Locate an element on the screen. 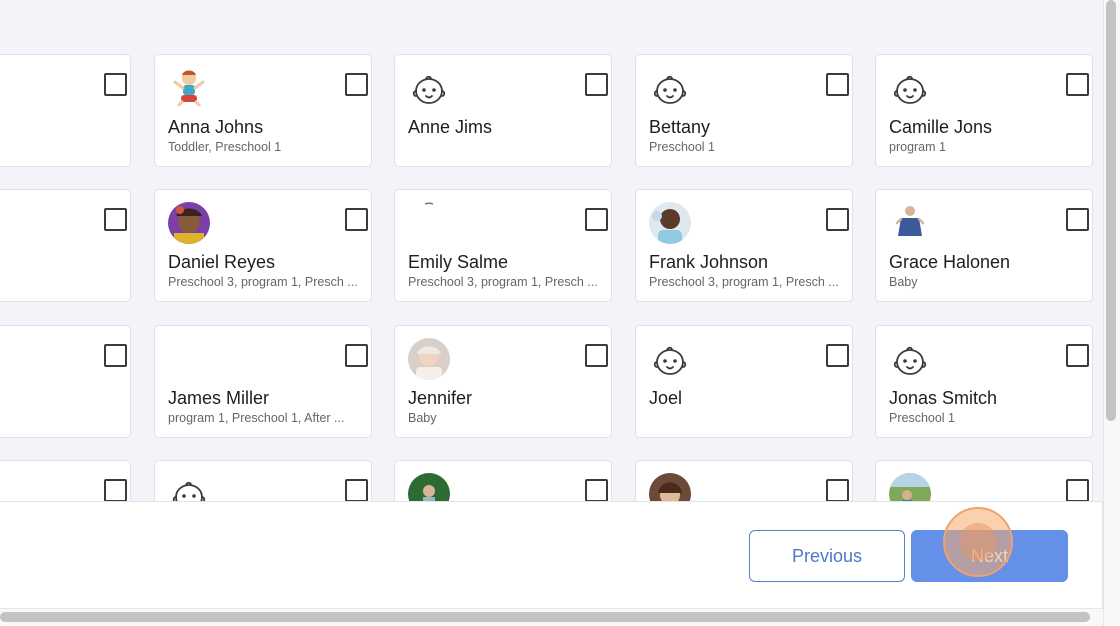  student-card: Grace Halonen Baby is located at coordinates (984, 245).